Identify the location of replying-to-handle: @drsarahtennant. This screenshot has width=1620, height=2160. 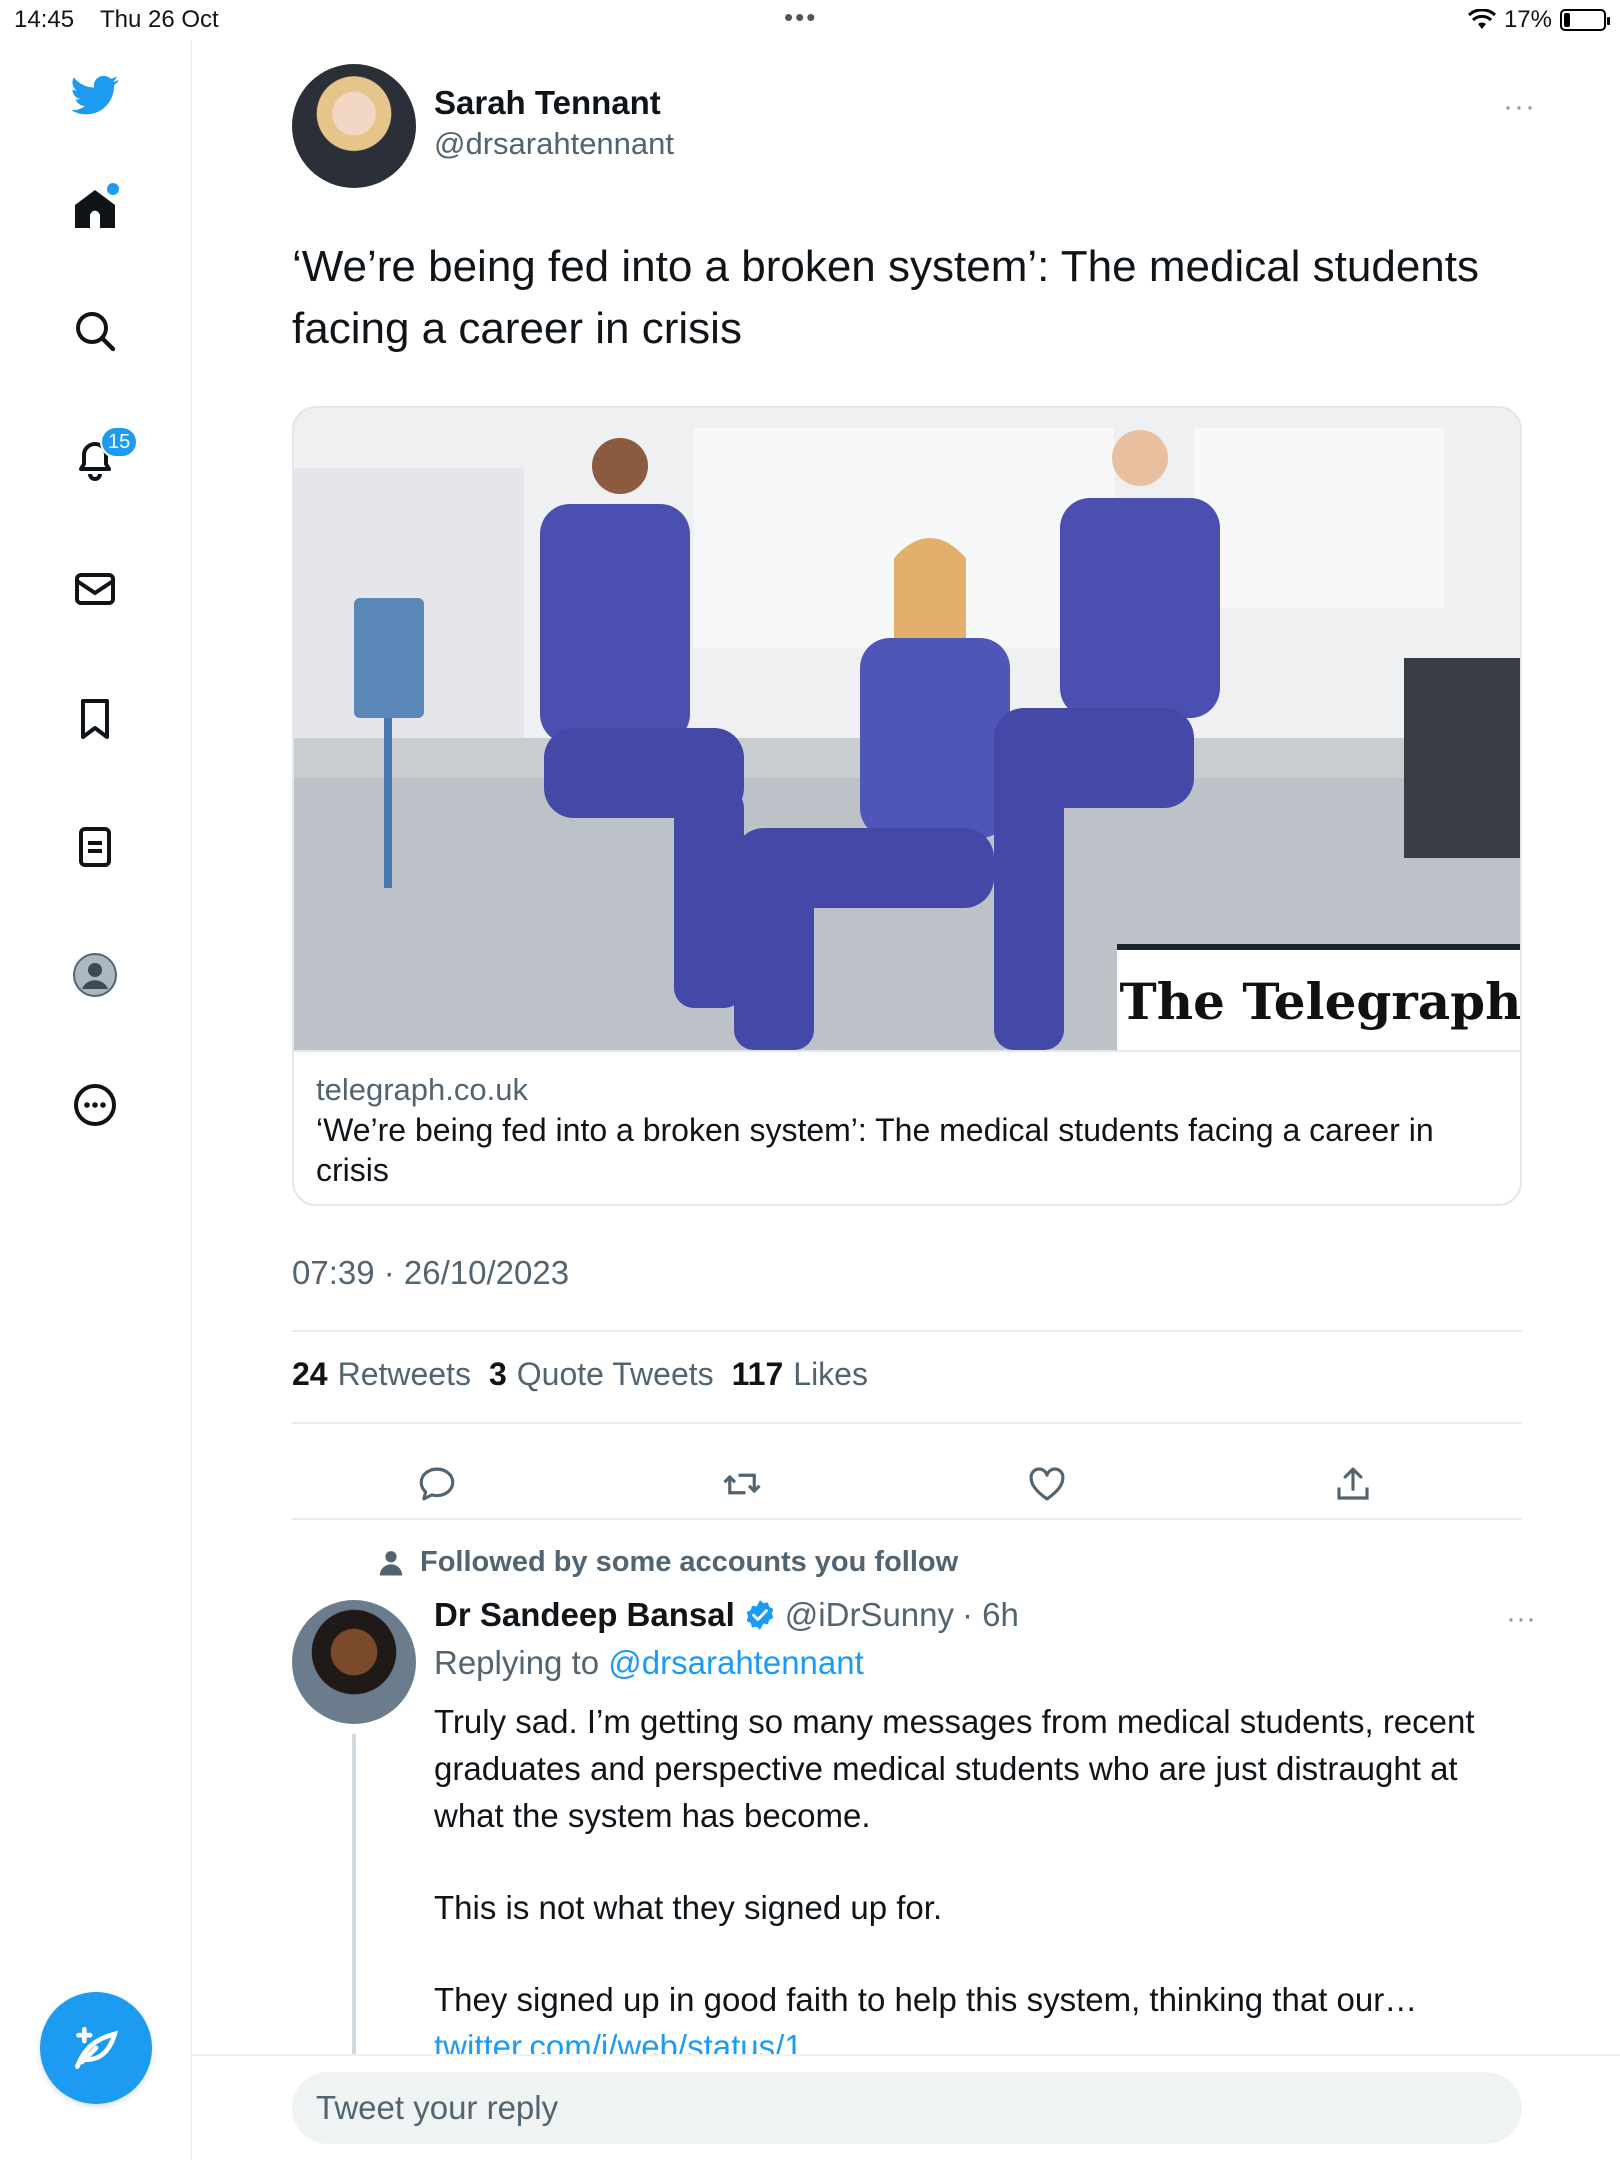
(736, 1662).